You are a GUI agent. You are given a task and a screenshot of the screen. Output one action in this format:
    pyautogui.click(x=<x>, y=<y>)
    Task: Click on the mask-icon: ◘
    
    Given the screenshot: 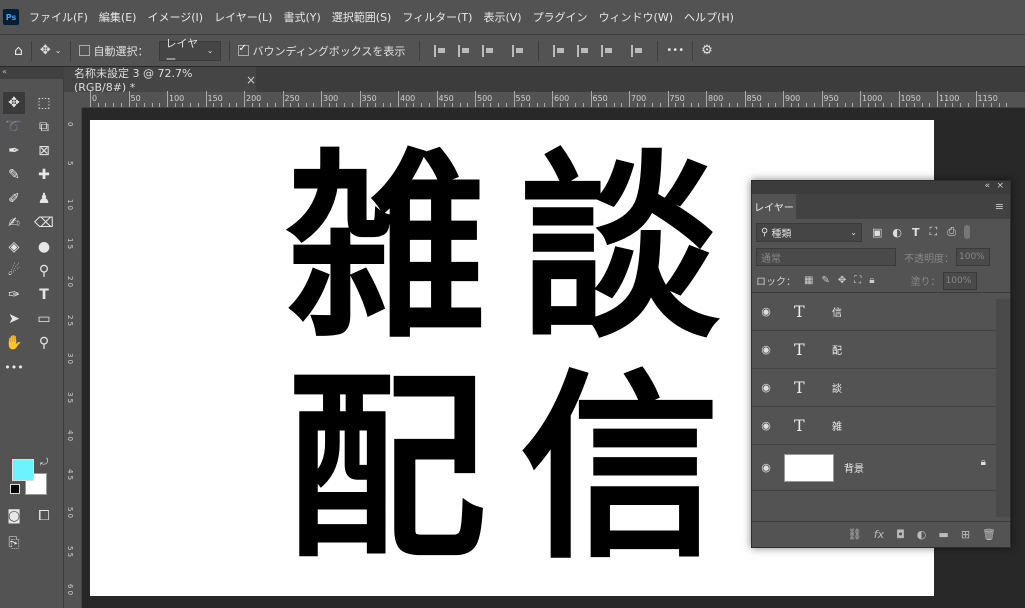 What is the action you would take?
    pyautogui.click(x=900, y=534)
    